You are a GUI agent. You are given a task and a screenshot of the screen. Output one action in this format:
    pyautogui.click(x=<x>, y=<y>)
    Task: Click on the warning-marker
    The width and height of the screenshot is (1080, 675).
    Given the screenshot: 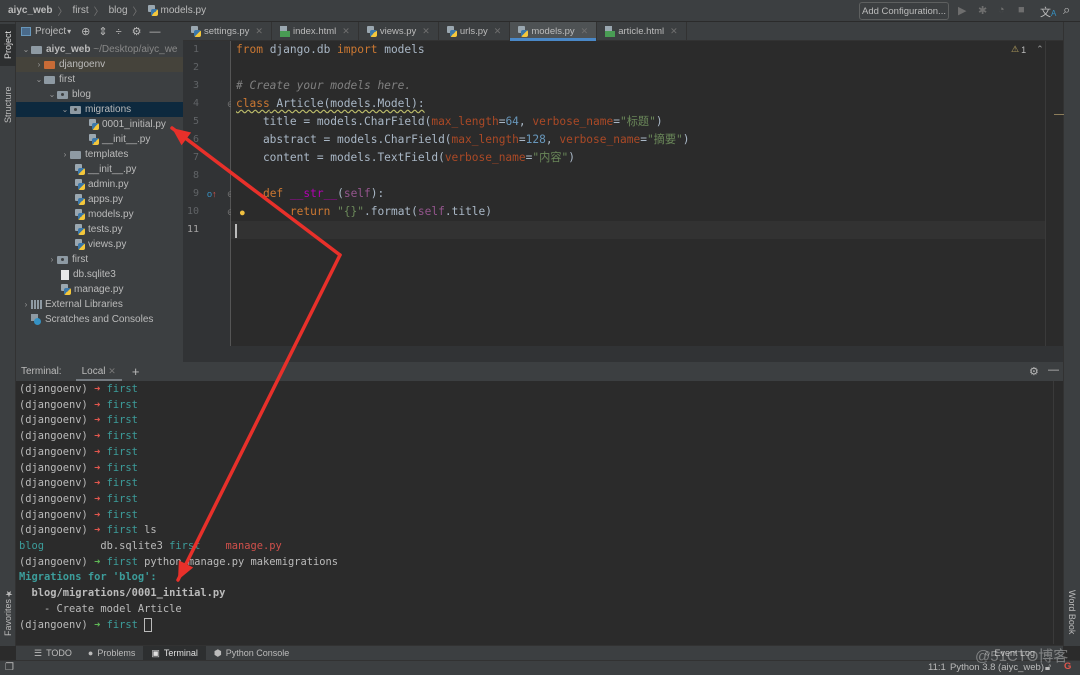 What is the action you would take?
    pyautogui.click(x=1059, y=114)
    